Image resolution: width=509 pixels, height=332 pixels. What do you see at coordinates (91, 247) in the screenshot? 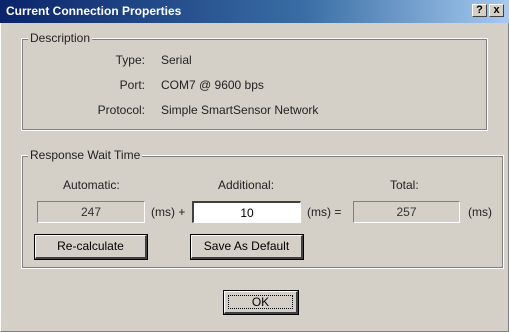
I see `recalculate-button: Re-calculate` at bounding box center [91, 247].